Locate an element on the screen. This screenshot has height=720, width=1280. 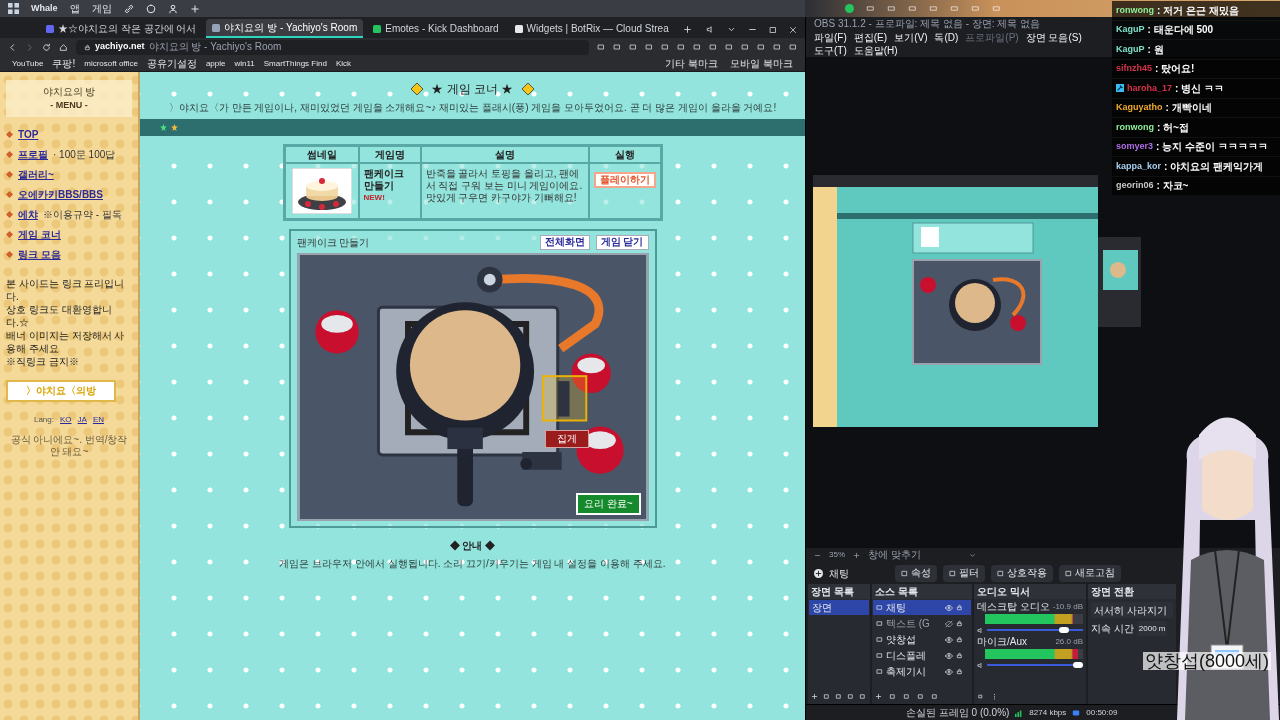
lang-link: EN is located at coordinates (98, 419).